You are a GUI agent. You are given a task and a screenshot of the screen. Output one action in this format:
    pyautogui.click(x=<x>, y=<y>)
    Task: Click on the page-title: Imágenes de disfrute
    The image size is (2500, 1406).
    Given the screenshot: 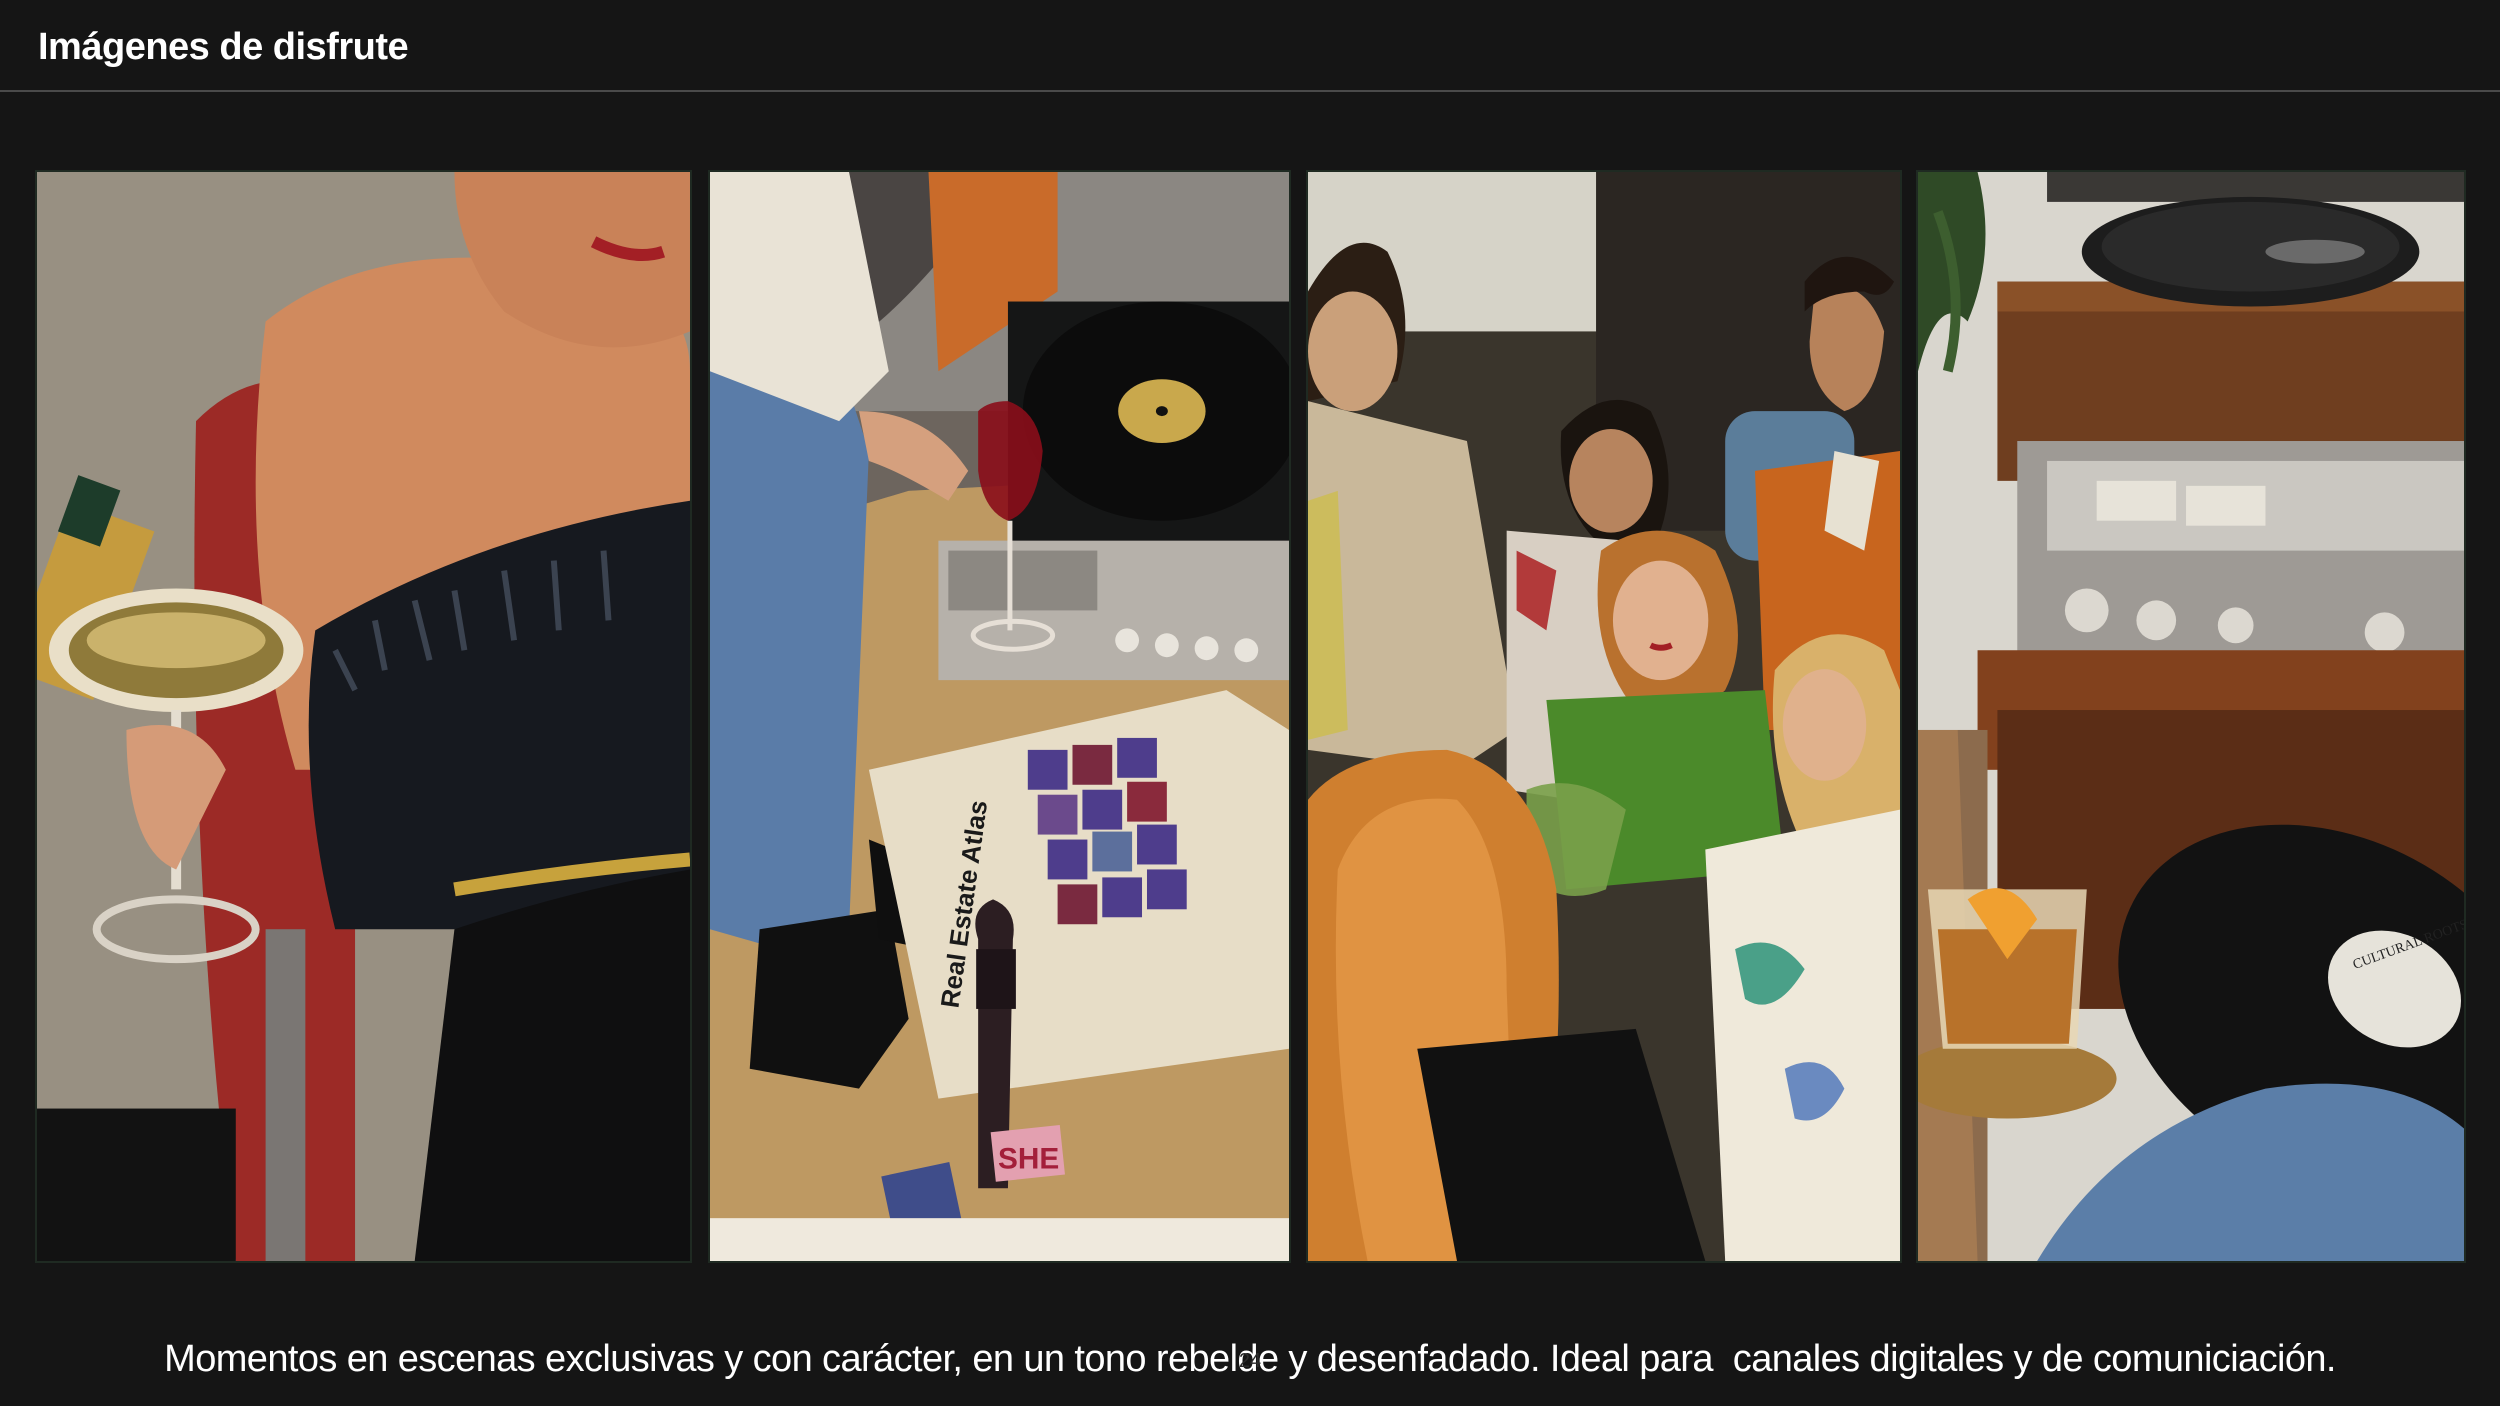 What is the action you would take?
    pyautogui.click(x=223, y=47)
    